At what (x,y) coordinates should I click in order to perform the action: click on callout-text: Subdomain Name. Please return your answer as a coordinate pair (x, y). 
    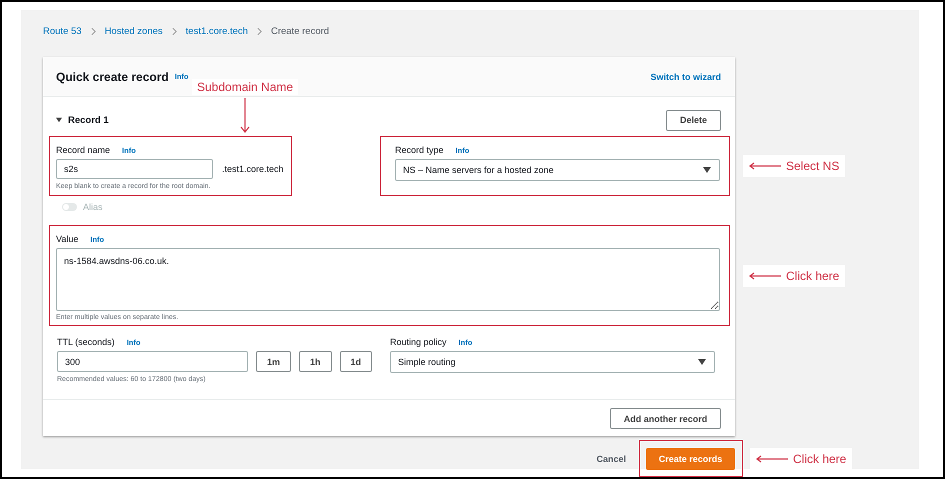
    Looking at the image, I should click on (245, 87).